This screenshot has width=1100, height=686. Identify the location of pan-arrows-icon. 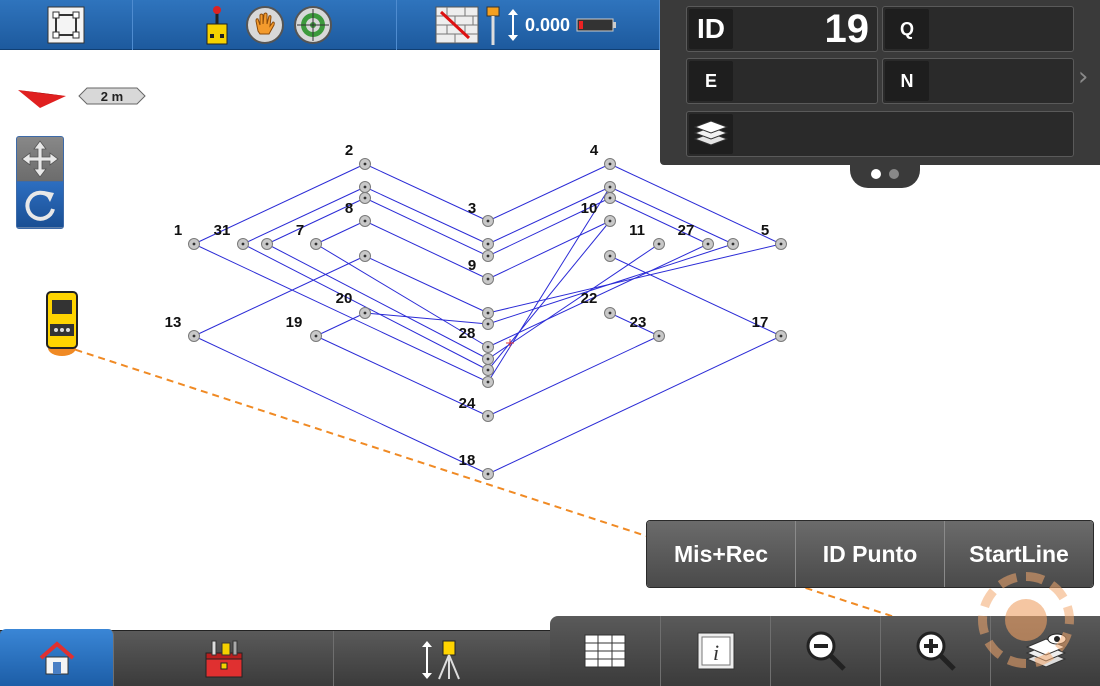
(40, 159).